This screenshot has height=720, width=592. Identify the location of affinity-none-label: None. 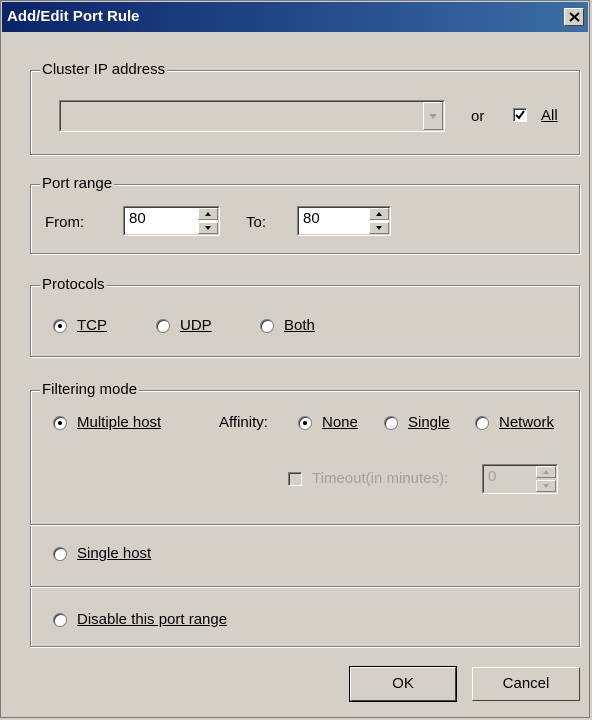
(340, 422).